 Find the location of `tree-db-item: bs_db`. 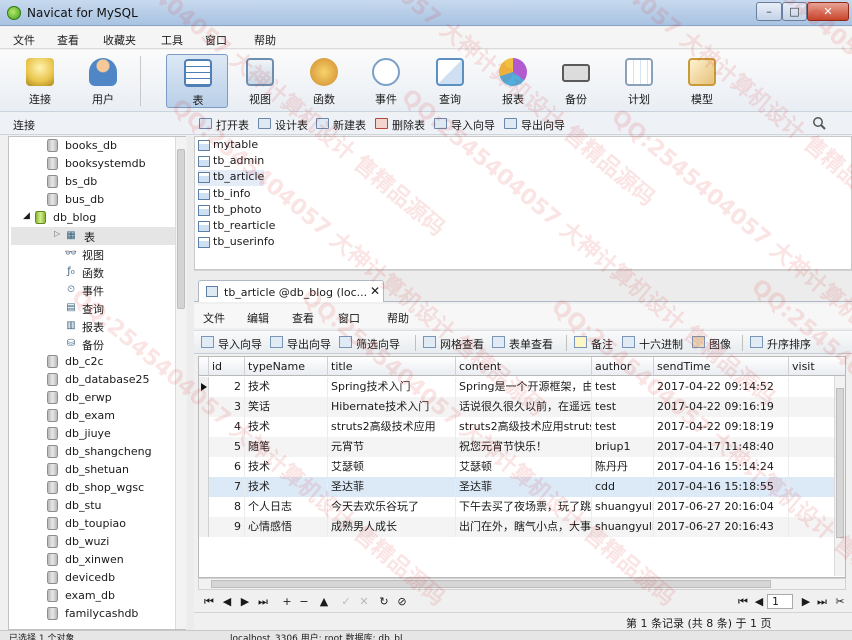

tree-db-item: bs_db is located at coordinates (112, 182).